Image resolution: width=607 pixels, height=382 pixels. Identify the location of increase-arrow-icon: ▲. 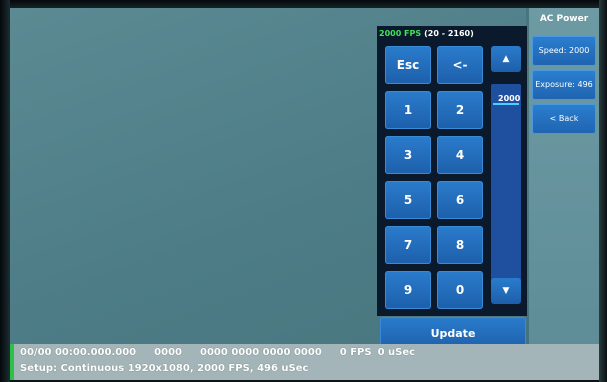
(506, 59).